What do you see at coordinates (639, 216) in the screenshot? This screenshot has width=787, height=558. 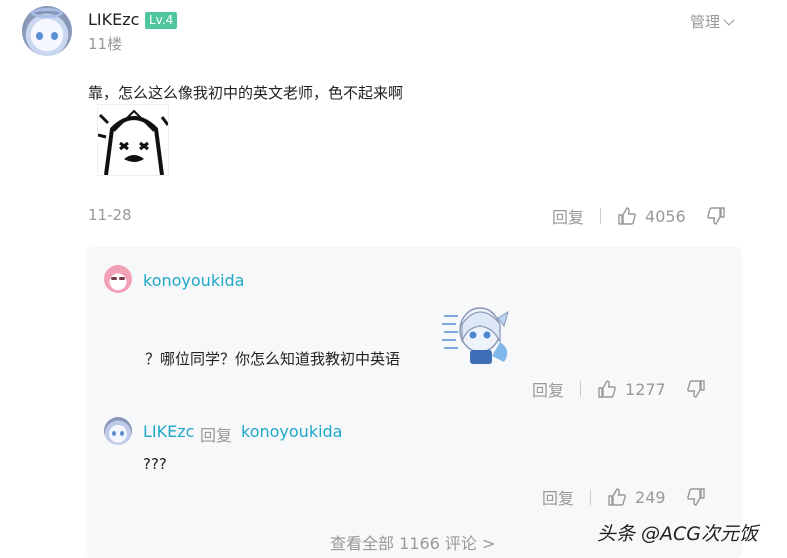 I see `comment-actions: 回复 4056` at bounding box center [639, 216].